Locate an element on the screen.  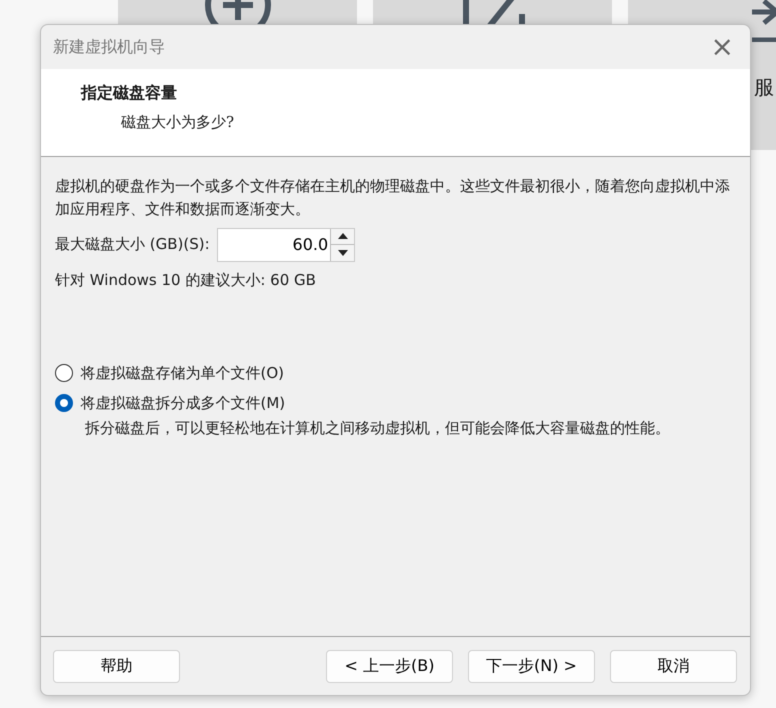
spin-up-button is located at coordinates (342, 236).